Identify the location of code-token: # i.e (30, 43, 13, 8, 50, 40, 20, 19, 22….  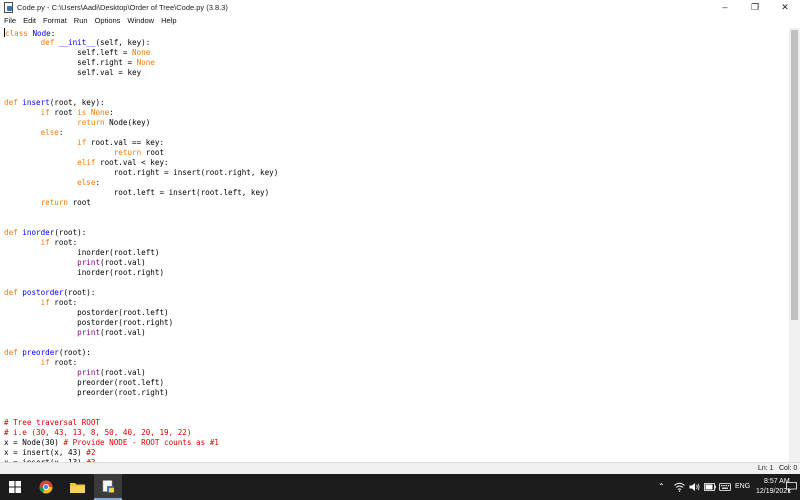
(98, 432).